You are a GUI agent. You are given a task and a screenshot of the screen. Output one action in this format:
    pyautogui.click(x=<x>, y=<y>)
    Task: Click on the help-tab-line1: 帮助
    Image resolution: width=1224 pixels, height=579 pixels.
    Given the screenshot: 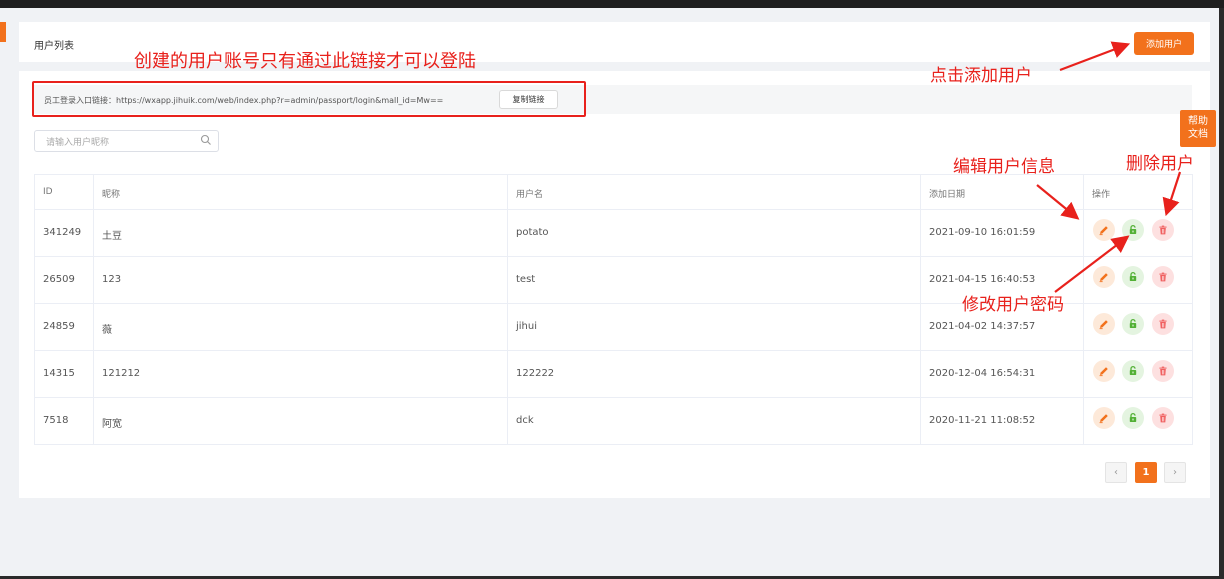 What is the action you would take?
    pyautogui.click(x=1198, y=121)
    